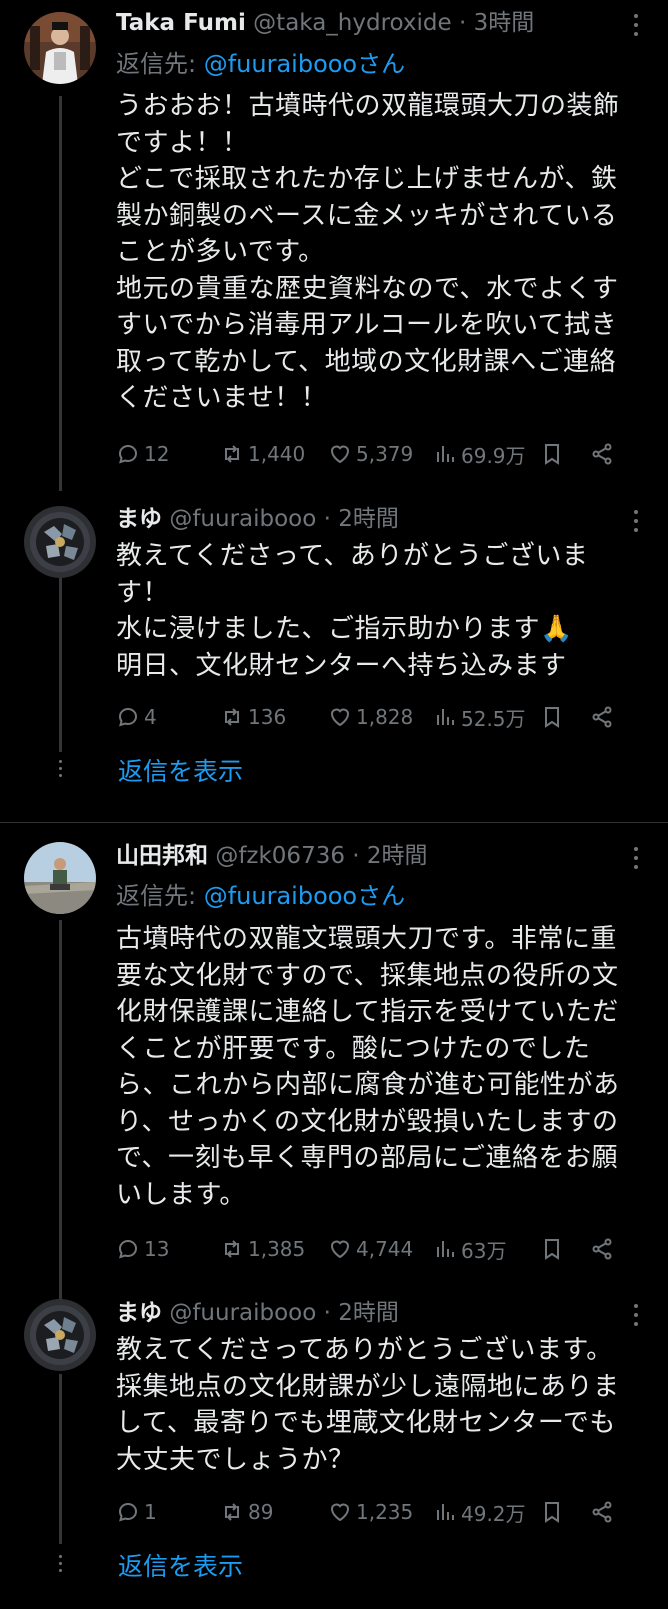 The height and width of the screenshot is (1609, 668). What do you see at coordinates (181, 1194) in the screenshot?
I see `tweet-text-line: いします。` at bounding box center [181, 1194].